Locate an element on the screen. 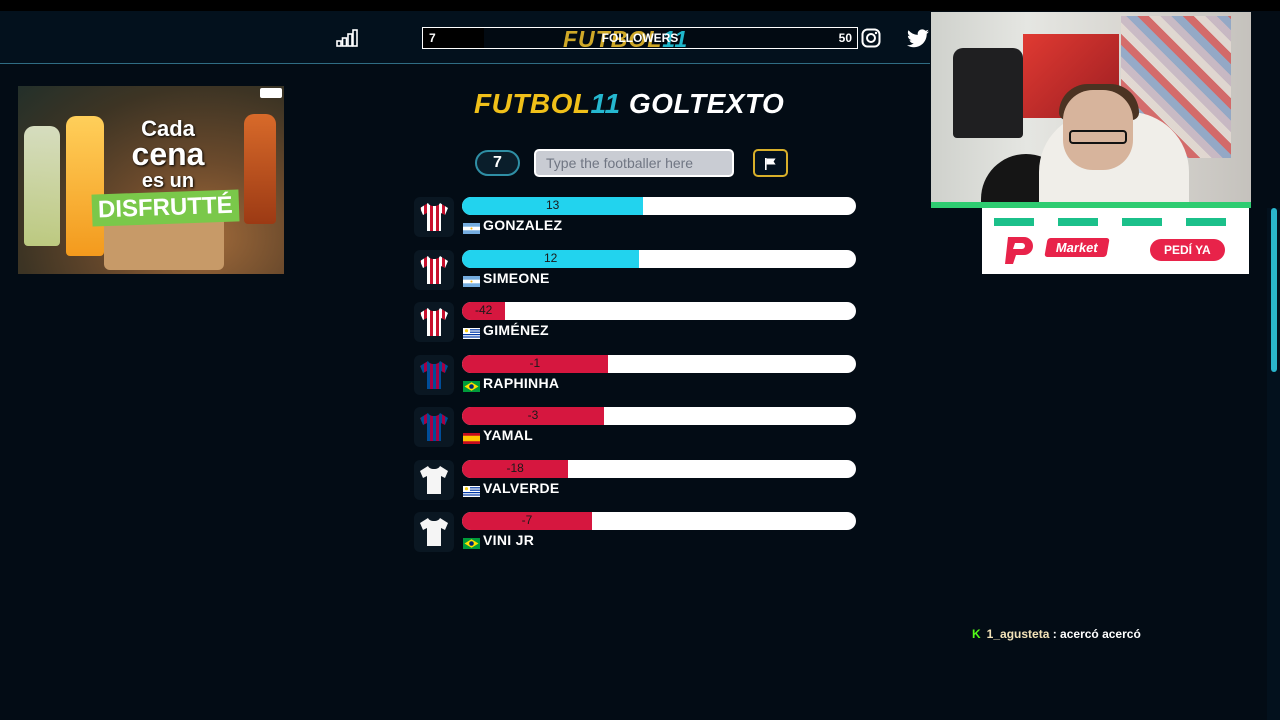  distance-value: -1 is located at coordinates (535, 362).